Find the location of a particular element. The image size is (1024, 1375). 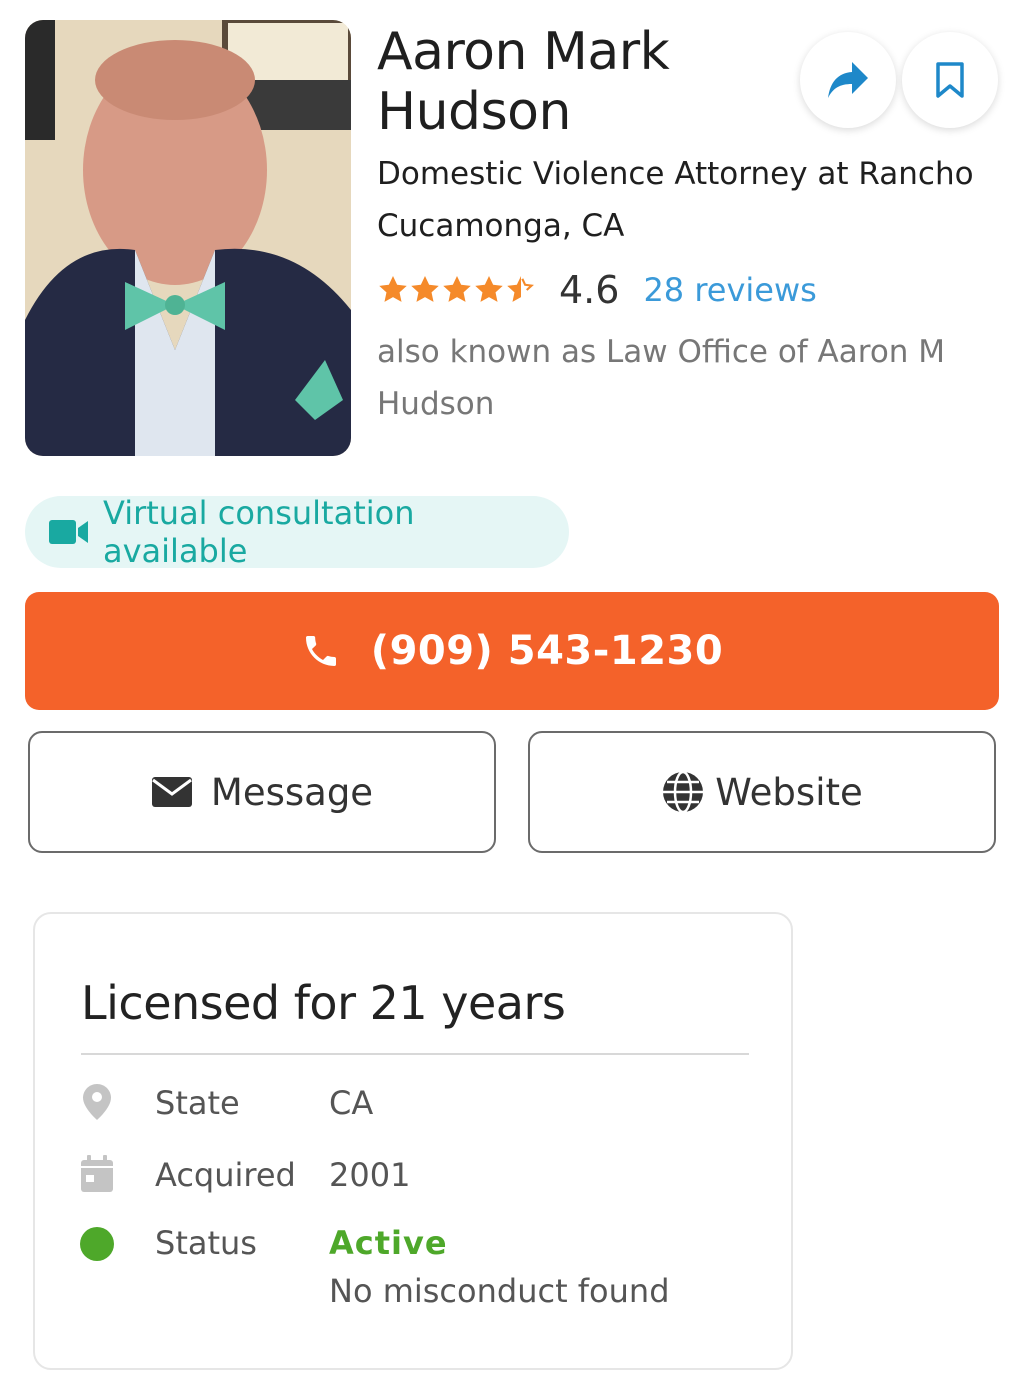

envelope-icon is located at coordinates (171, 792).